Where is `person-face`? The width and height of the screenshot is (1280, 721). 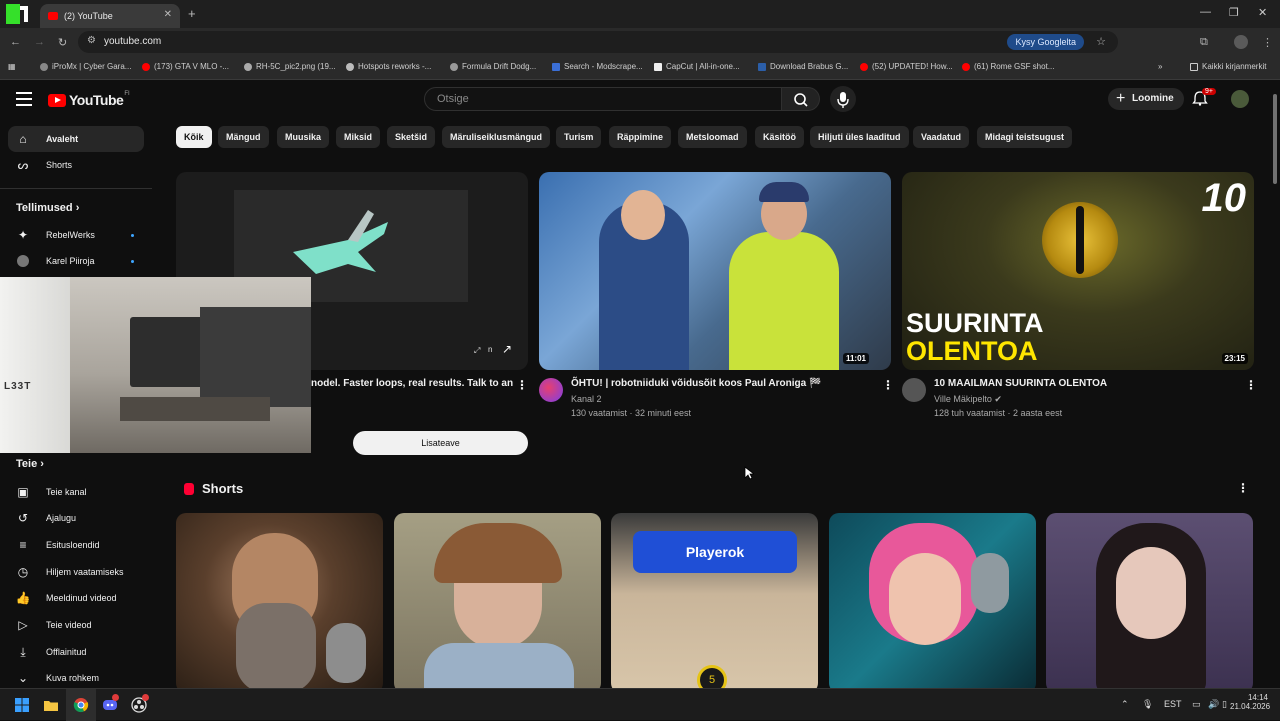 person-face is located at coordinates (643, 215).